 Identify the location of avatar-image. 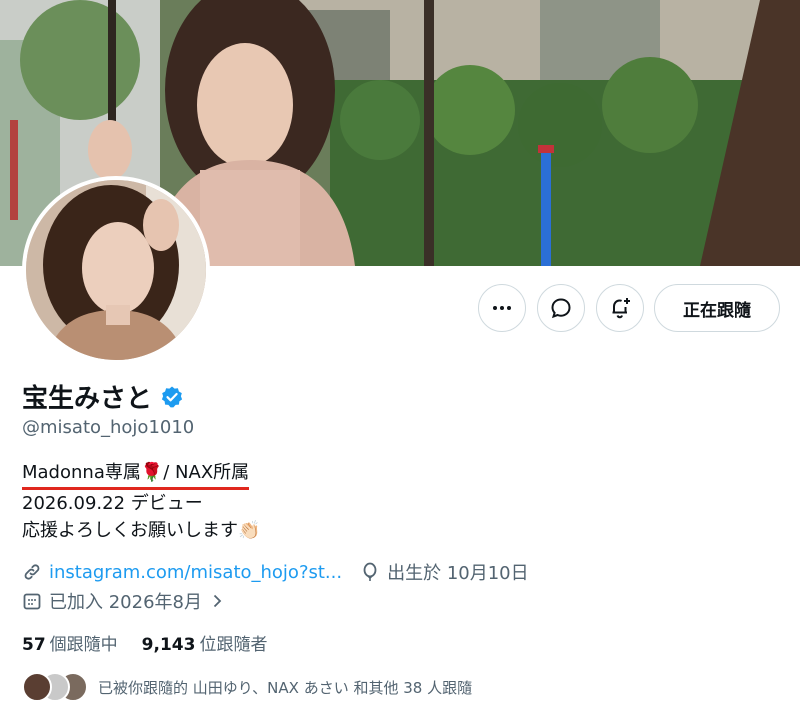
(116, 270).